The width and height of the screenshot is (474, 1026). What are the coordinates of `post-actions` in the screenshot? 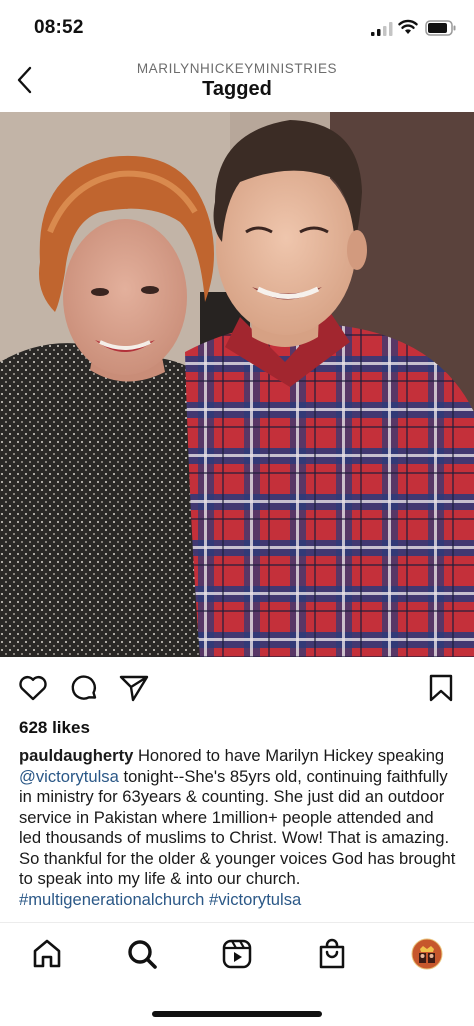 It's located at (237, 688).